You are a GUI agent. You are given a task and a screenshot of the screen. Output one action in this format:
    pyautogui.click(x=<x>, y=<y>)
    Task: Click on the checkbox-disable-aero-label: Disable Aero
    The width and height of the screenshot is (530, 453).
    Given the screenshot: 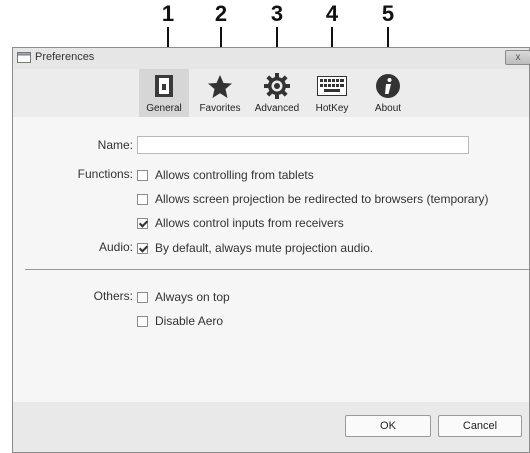 What is the action you would take?
    pyautogui.click(x=189, y=321)
    